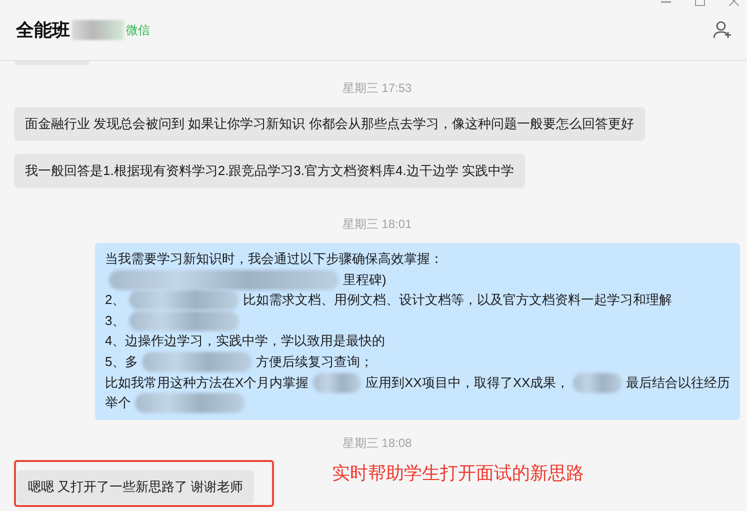 This screenshot has width=747, height=511. I want to click on chat-title: 全能班, so click(43, 30).